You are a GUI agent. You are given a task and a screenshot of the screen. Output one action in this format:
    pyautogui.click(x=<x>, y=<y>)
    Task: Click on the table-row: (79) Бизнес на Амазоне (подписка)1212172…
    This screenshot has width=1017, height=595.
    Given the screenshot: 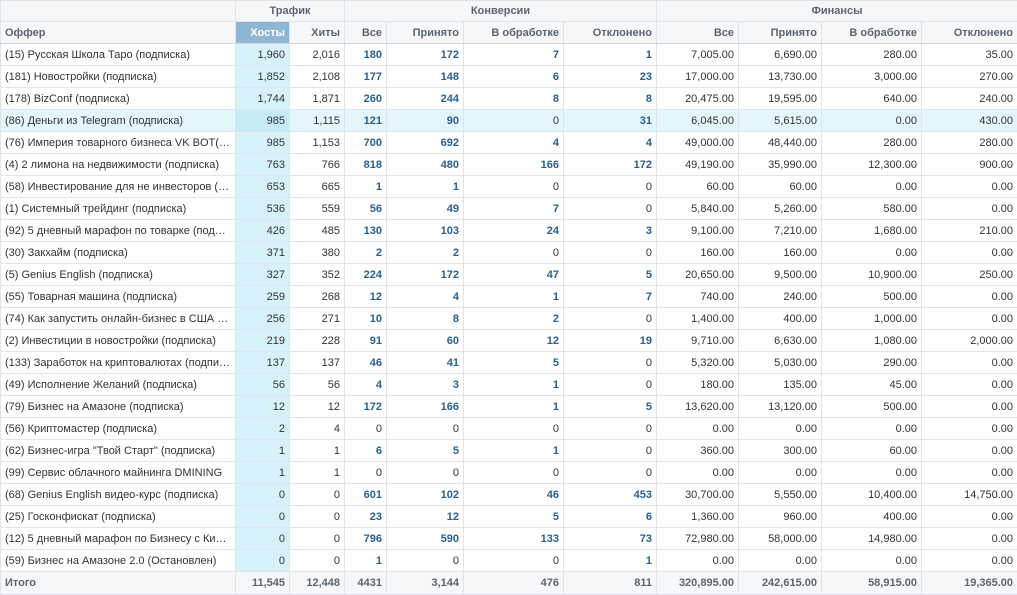 What is the action you would take?
    pyautogui.click(x=509, y=407)
    